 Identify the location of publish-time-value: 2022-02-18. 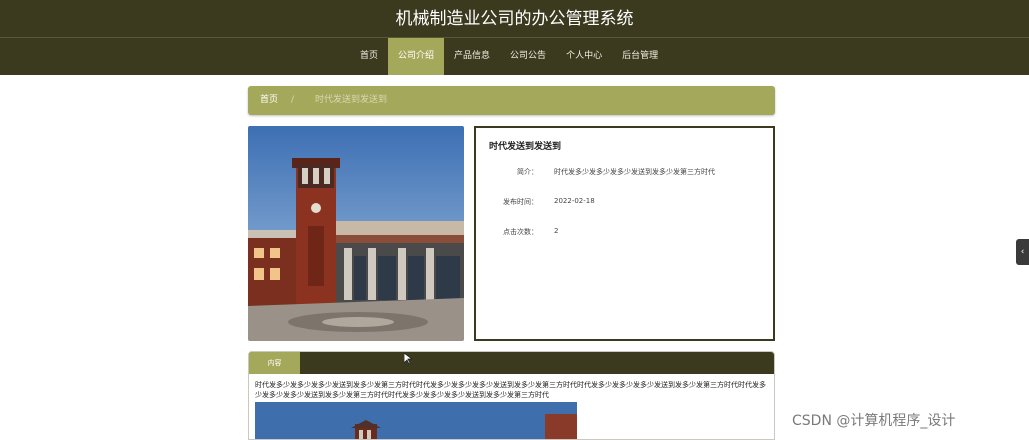
(574, 201).